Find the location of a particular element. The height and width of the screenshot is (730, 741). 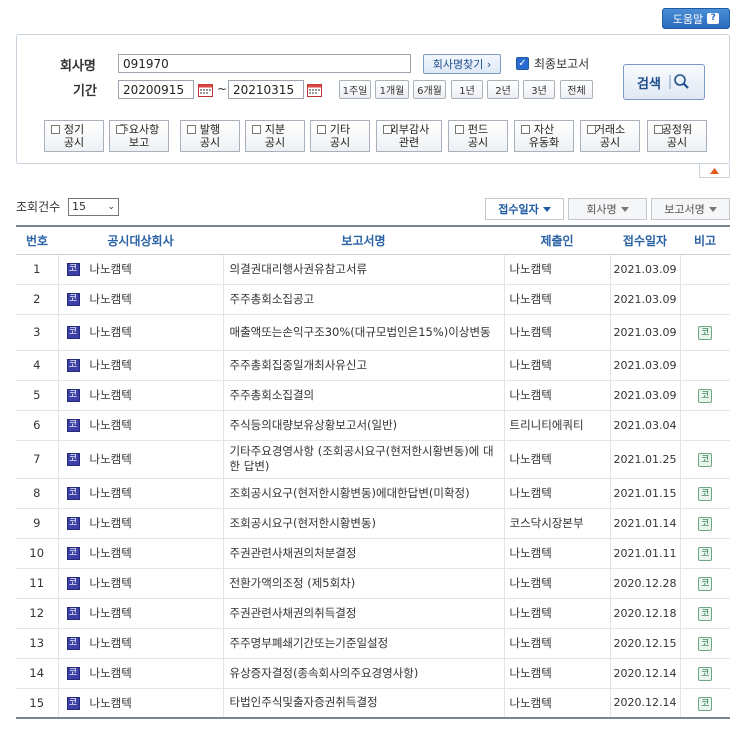

category-asset-button: 자산 유동화 is located at coordinates (544, 136).